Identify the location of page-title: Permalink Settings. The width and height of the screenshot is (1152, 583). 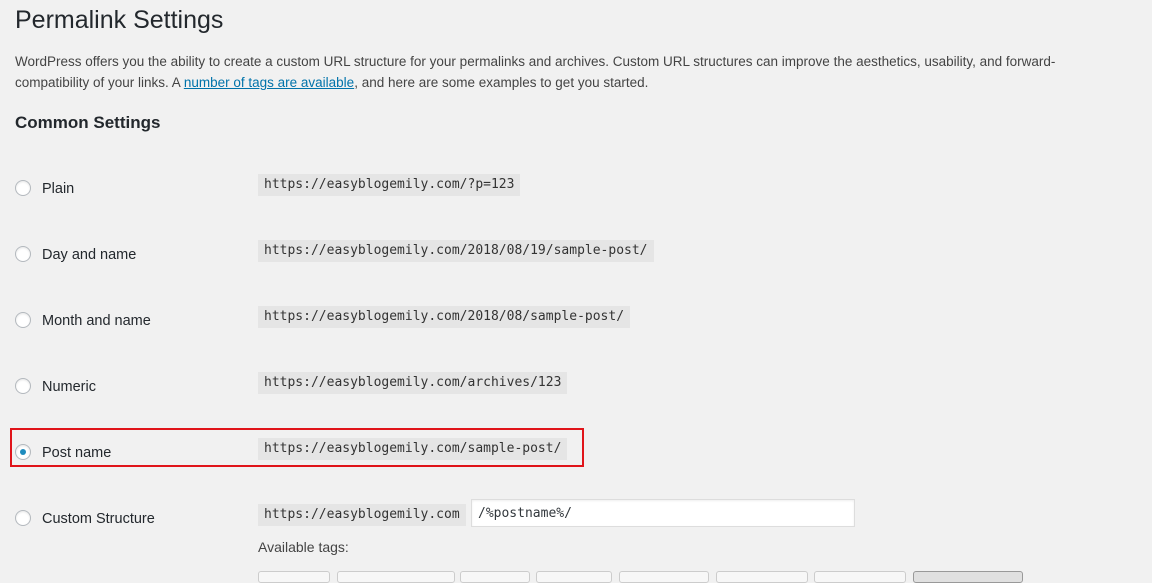
(119, 20).